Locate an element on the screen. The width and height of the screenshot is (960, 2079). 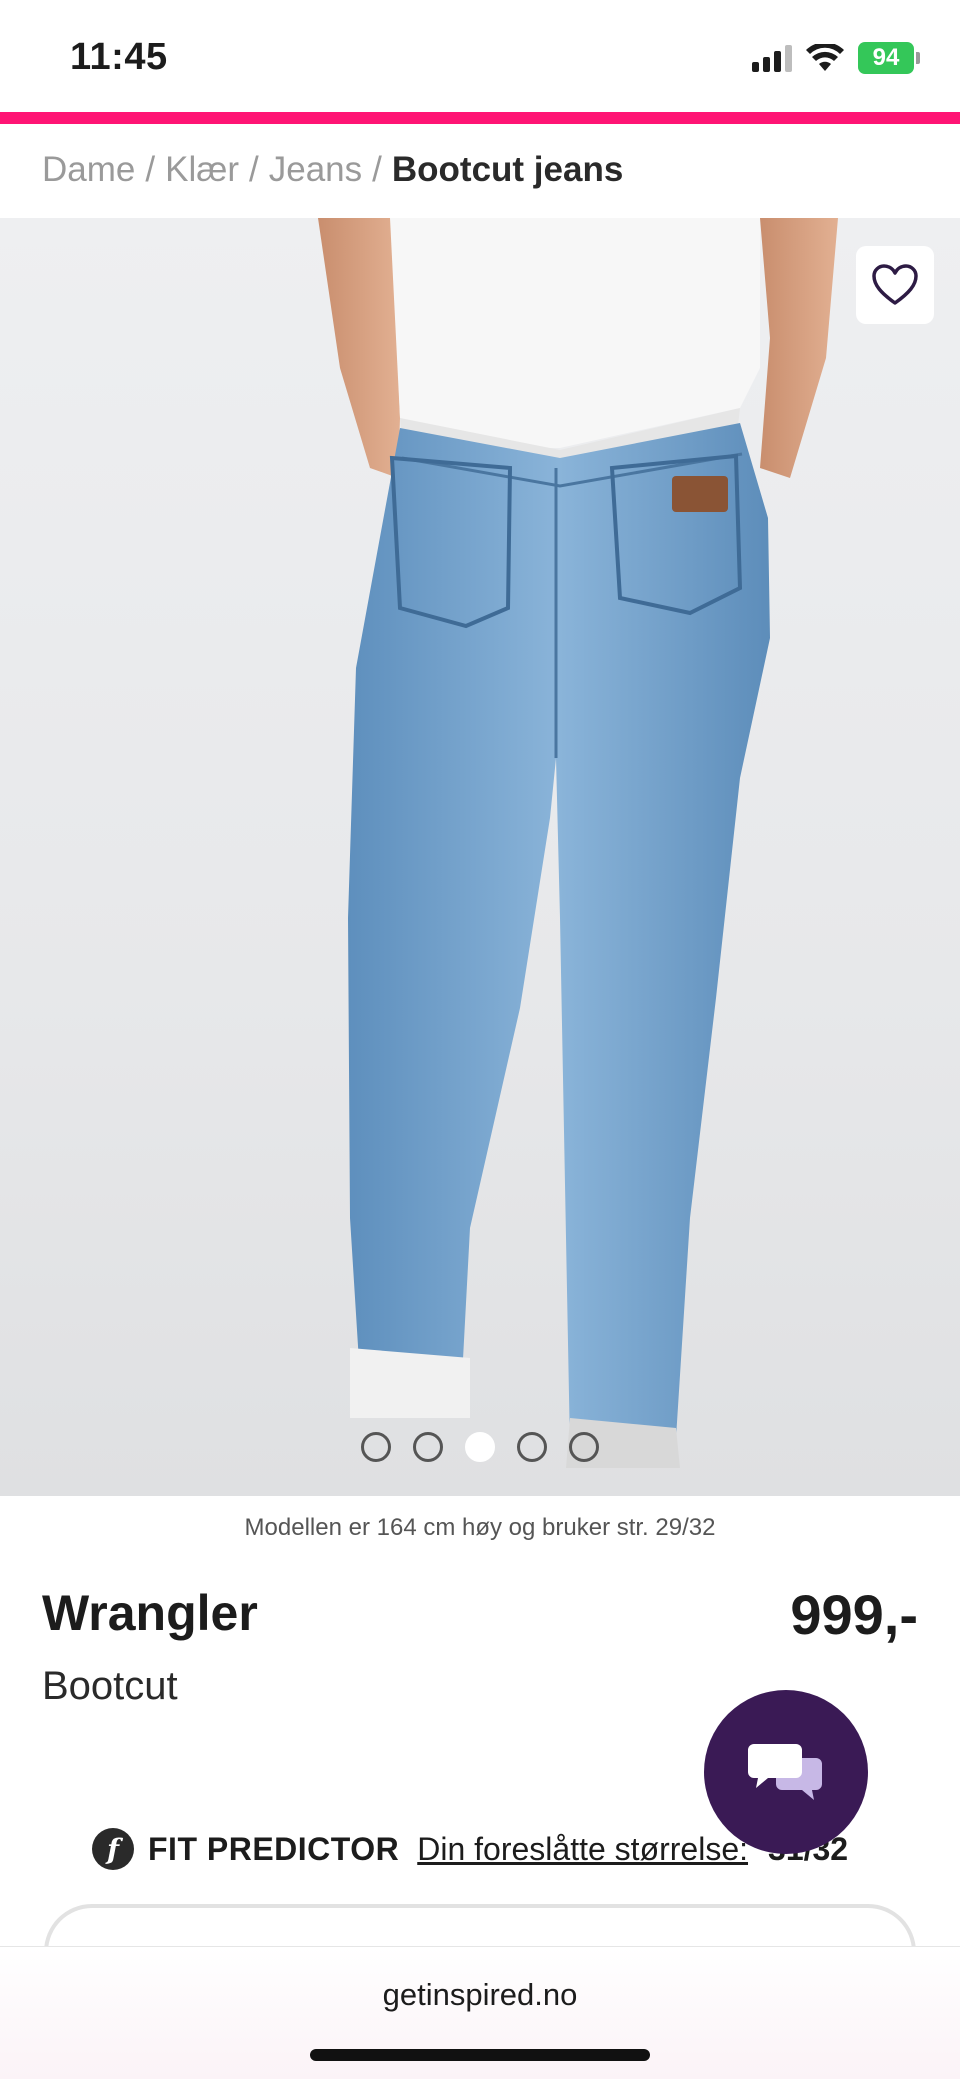
battery-charging-icon: 94 is located at coordinates (889, 58).